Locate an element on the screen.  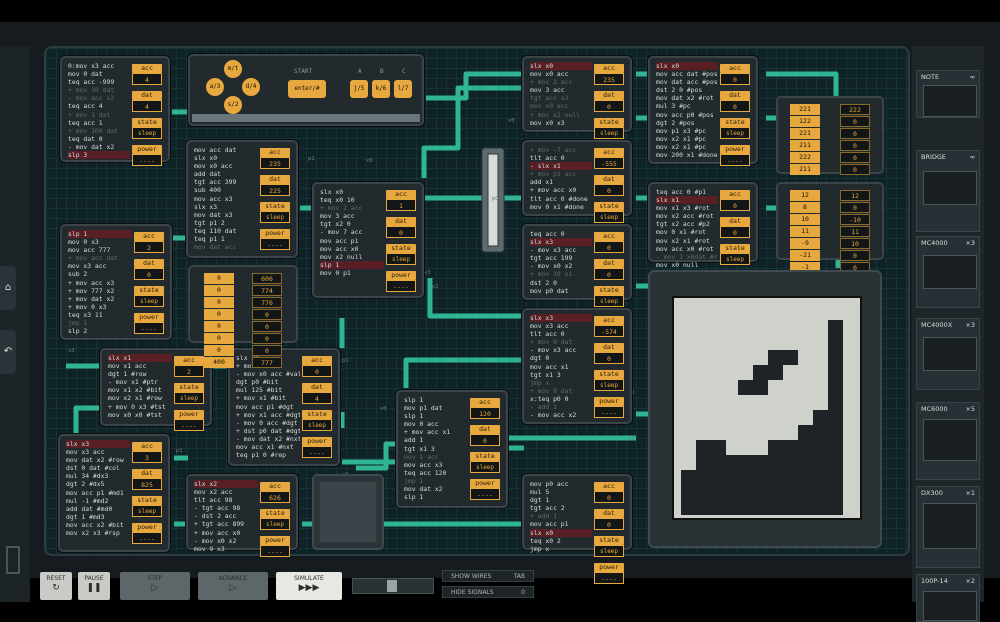
toolbox-item: MC4000 ×3 is located at coordinates (948, 272).